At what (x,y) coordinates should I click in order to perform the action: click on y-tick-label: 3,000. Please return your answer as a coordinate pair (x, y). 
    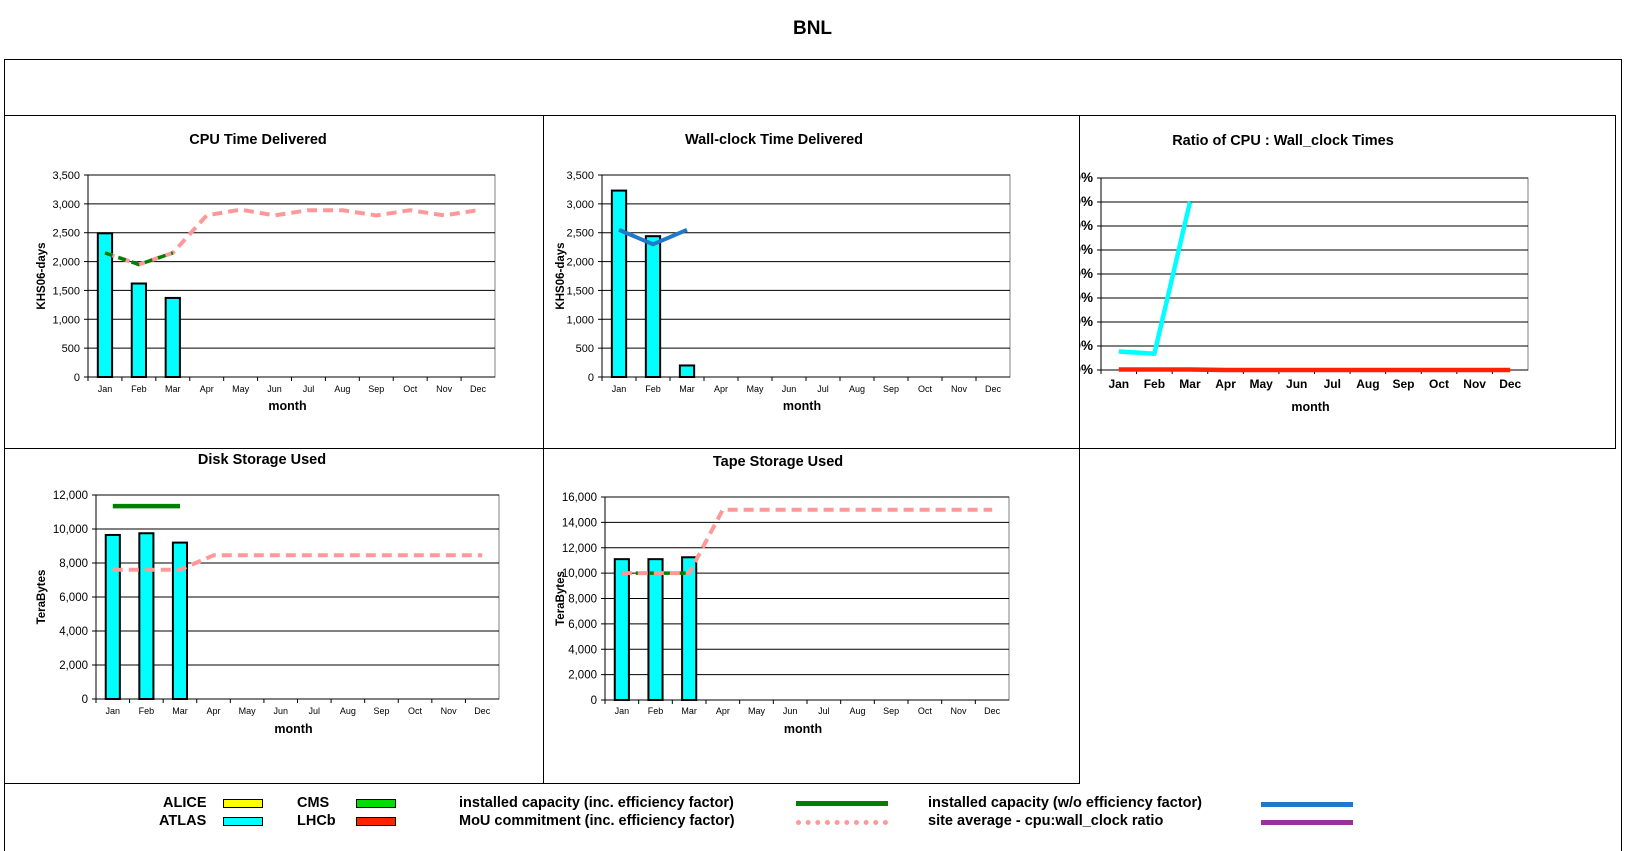
    Looking at the image, I should click on (66, 205).